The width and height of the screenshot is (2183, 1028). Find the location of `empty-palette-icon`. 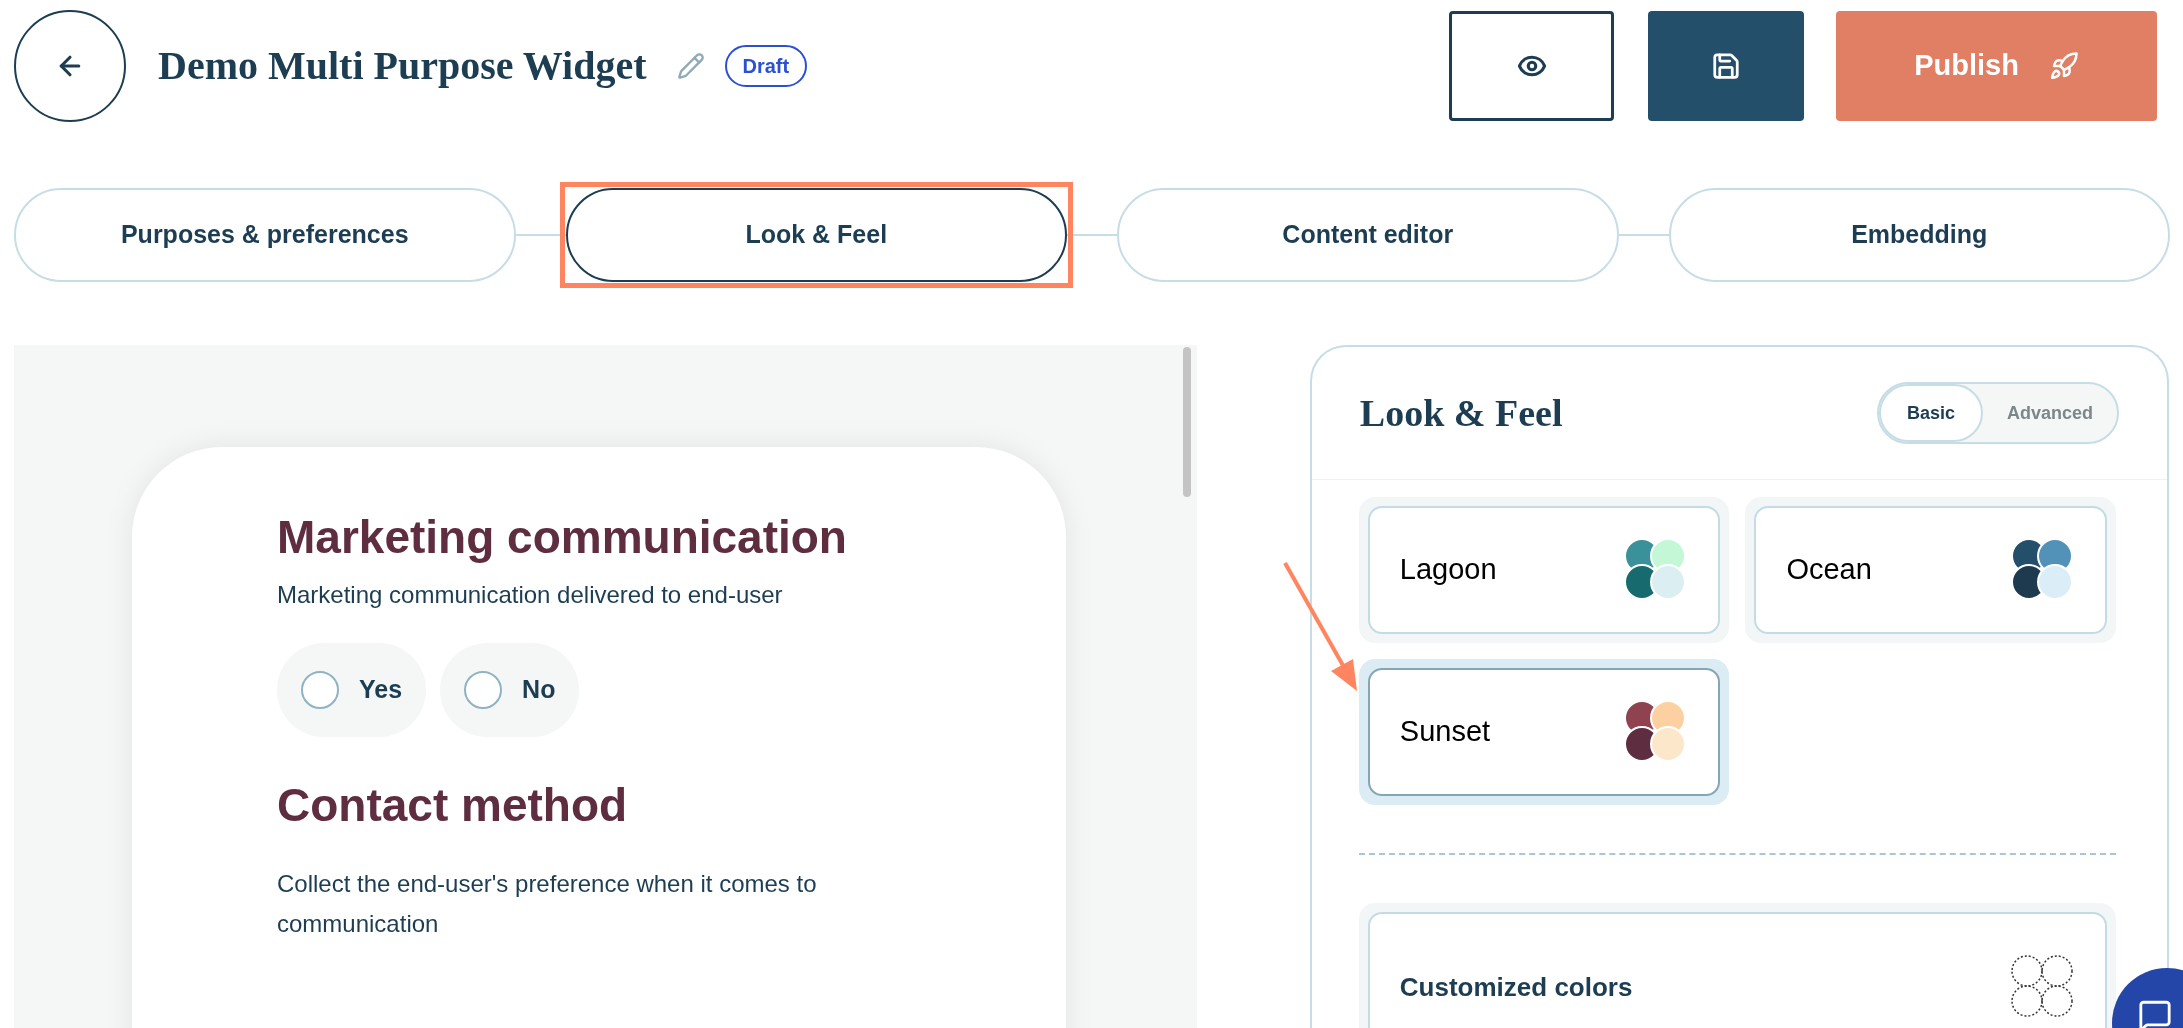

empty-palette-icon is located at coordinates (2043, 987).